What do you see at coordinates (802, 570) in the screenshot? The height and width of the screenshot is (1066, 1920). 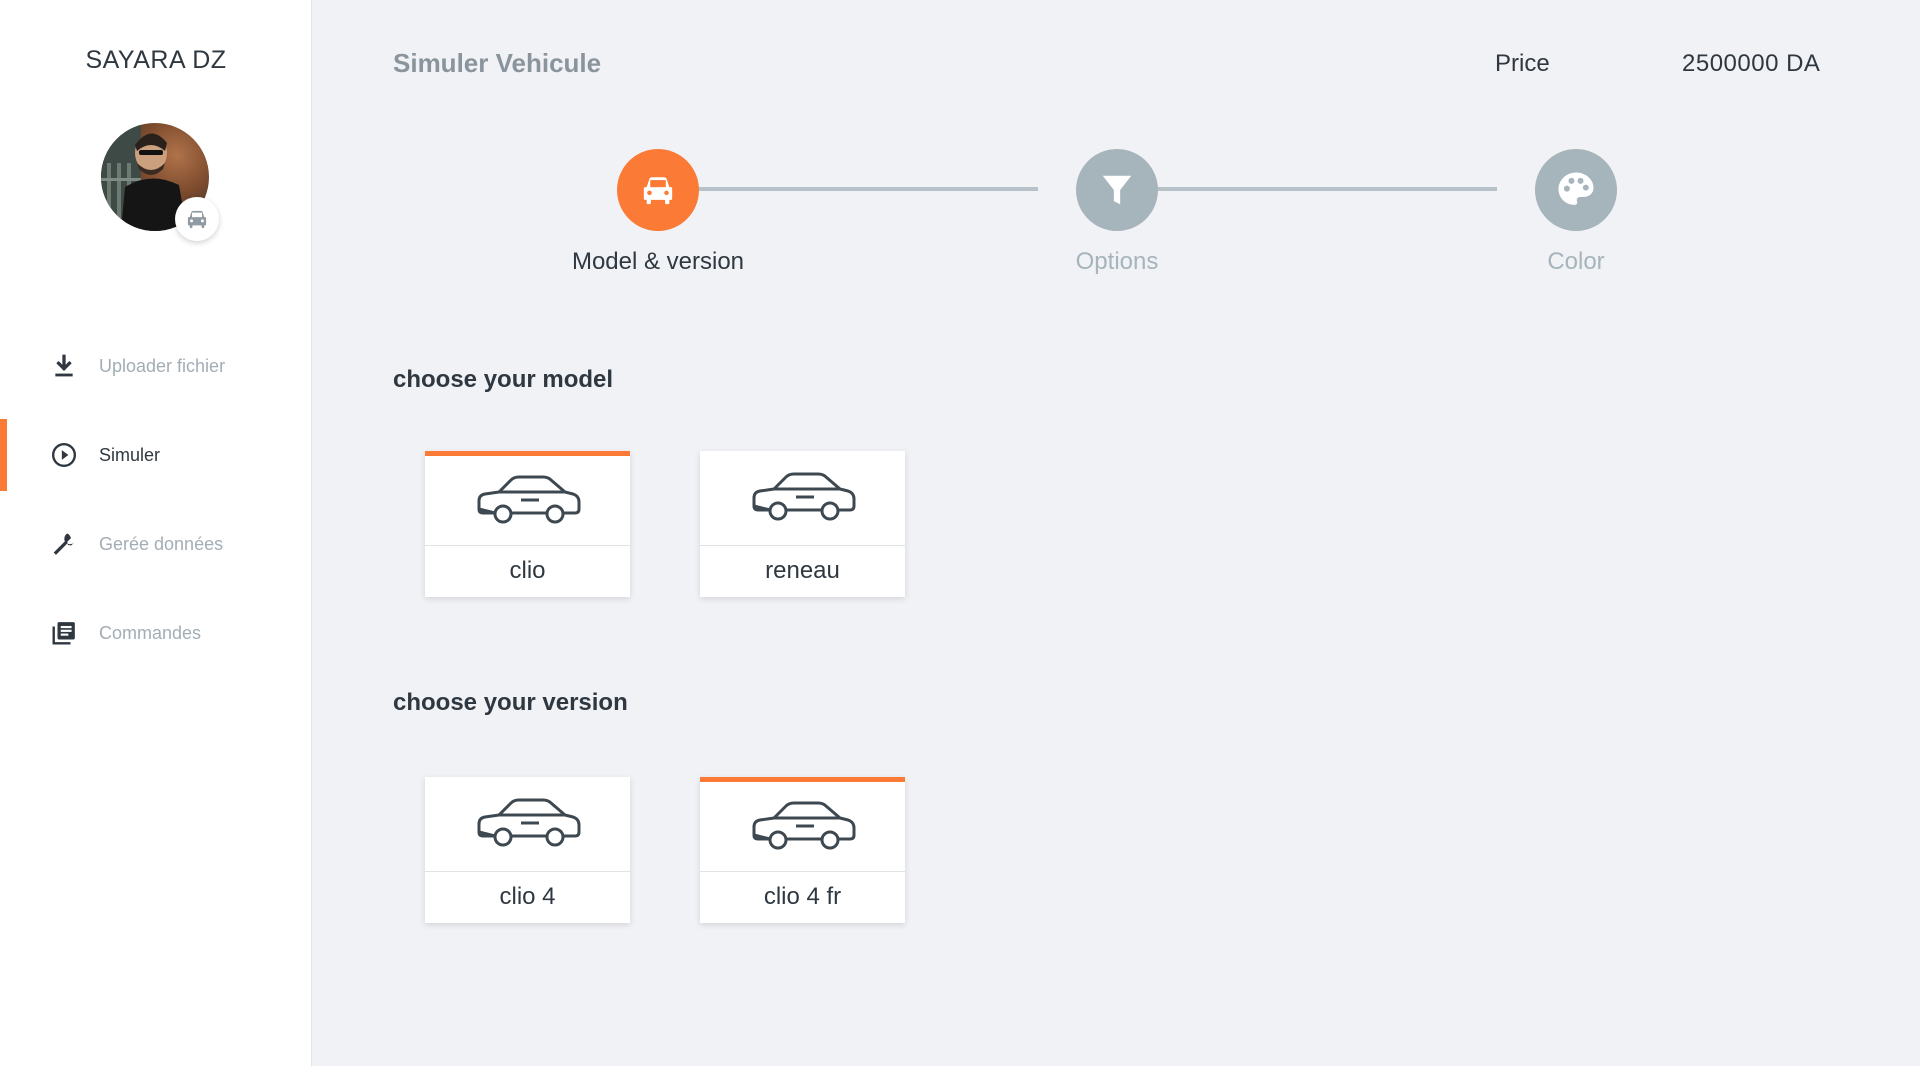 I see `card-label: reneau` at bounding box center [802, 570].